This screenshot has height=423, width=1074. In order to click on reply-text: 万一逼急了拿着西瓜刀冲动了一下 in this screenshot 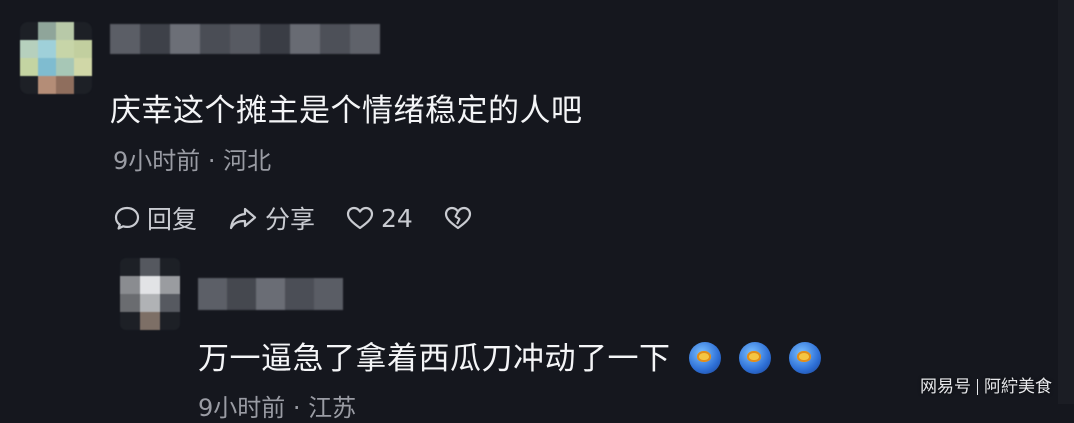, I will do `click(434, 359)`.